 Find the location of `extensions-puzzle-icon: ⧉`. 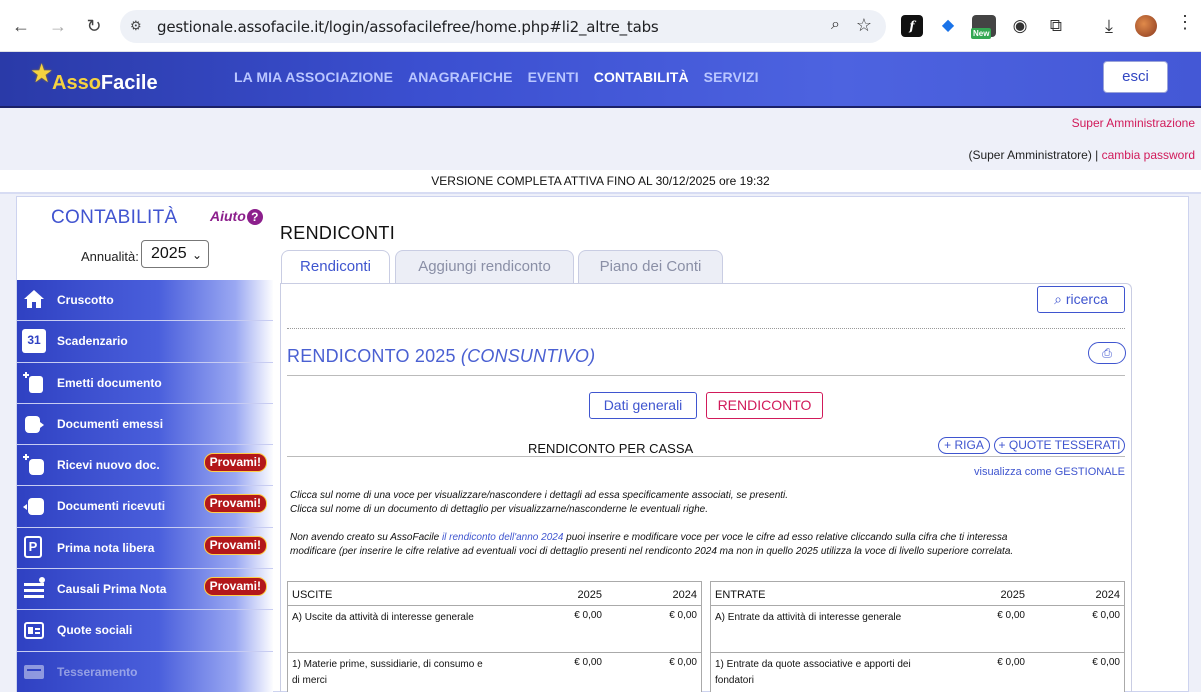

extensions-puzzle-icon: ⧉ is located at coordinates (1056, 26).